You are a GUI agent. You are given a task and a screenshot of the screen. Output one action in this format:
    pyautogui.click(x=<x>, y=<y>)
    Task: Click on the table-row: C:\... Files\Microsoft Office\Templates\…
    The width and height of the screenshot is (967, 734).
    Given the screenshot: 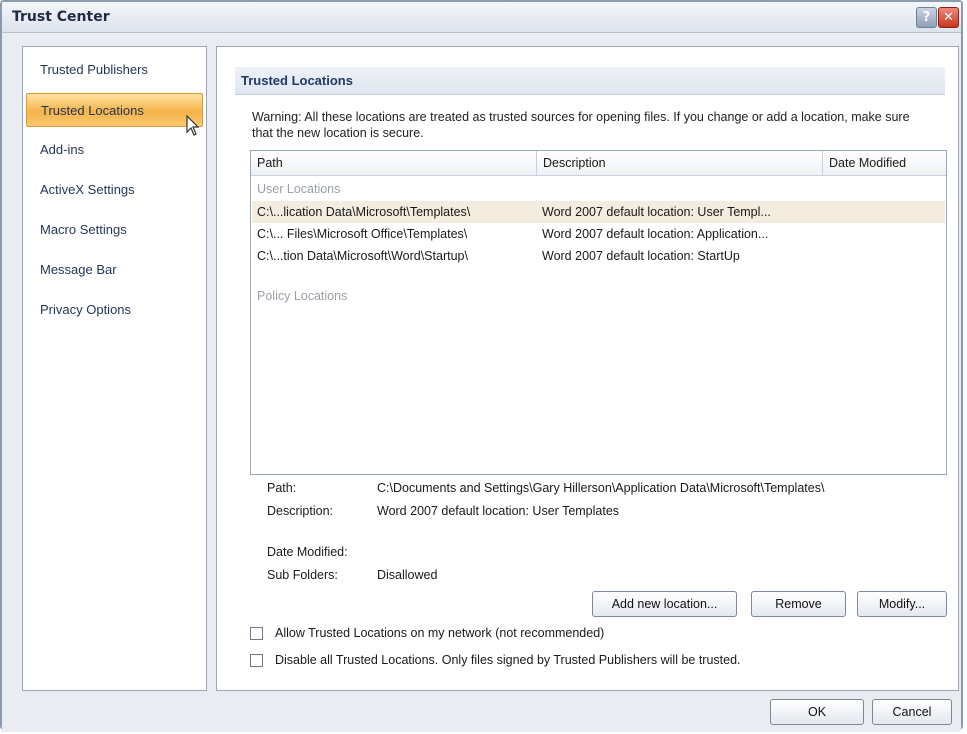 What is the action you would take?
    pyautogui.click(x=598, y=234)
    